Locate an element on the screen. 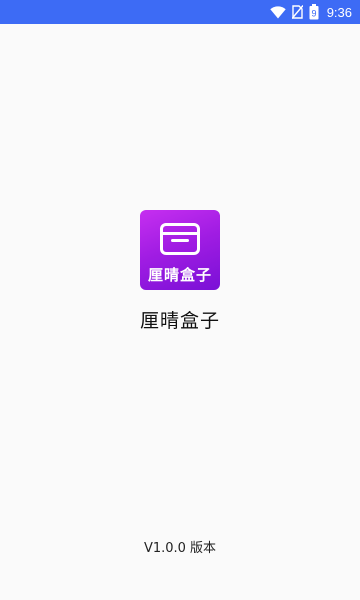  box-slot is located at coordinates (180, 240).